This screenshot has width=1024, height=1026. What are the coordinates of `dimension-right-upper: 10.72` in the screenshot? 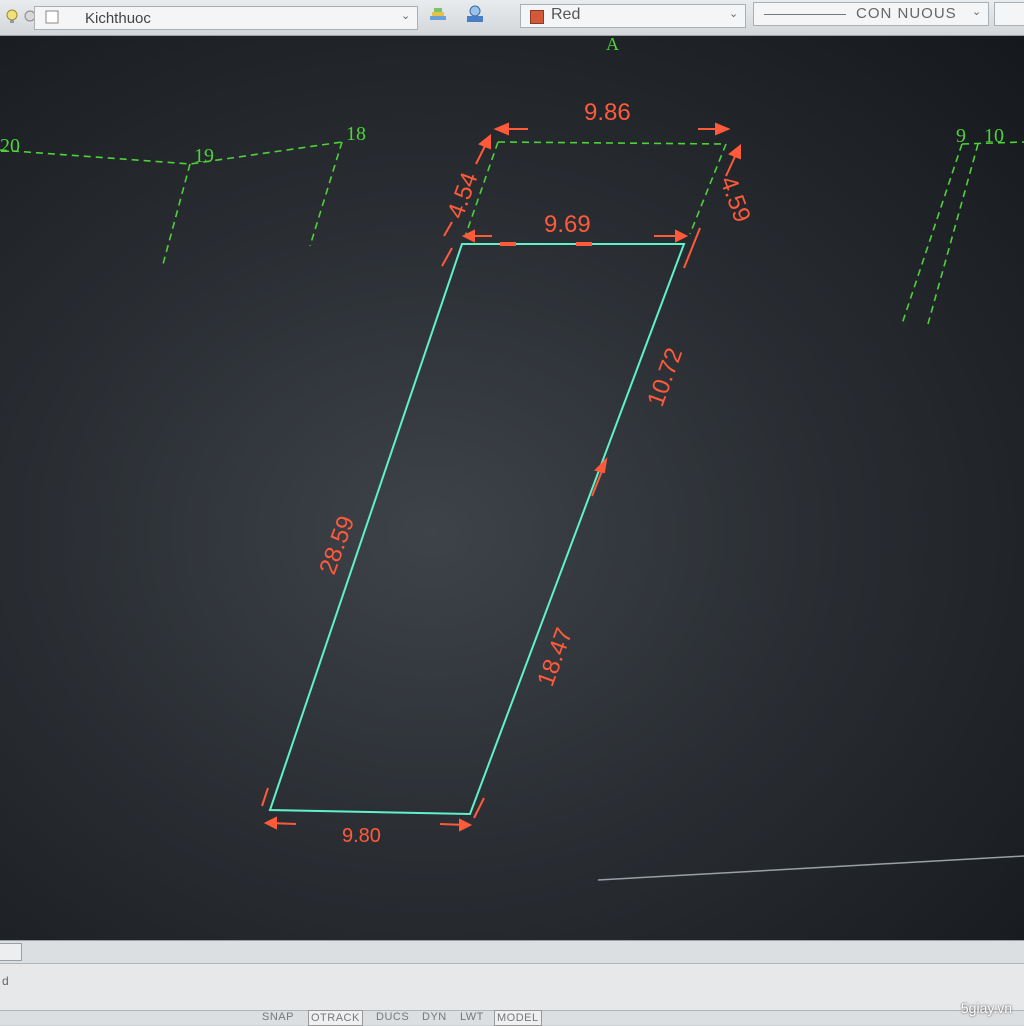 It's located at (665, 377).